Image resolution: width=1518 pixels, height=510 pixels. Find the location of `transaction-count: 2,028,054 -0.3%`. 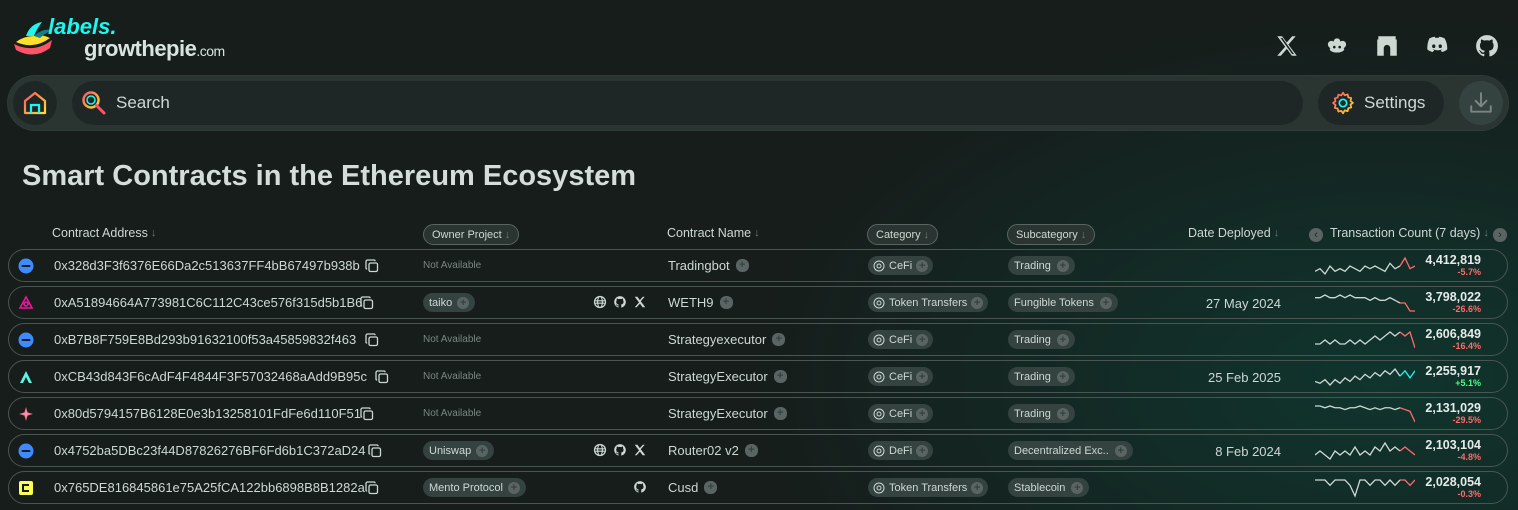

transaction-count: 2,028,054 -0.3% is located at coordinates (1447, 487).